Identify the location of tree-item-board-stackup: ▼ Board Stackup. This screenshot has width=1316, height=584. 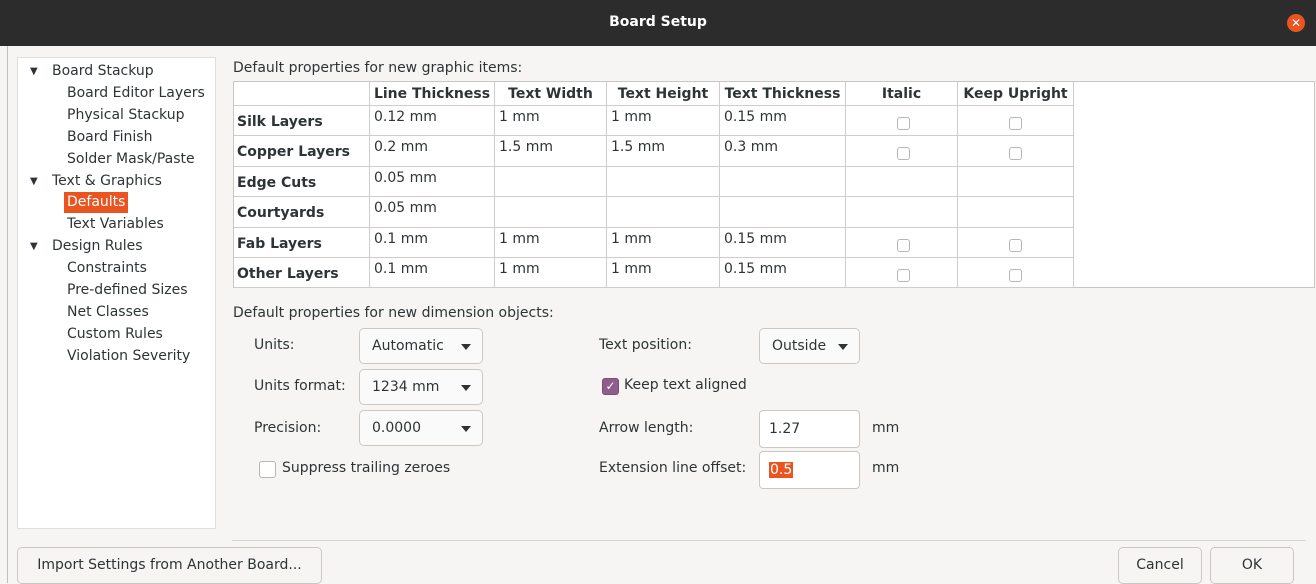
(92, 71).